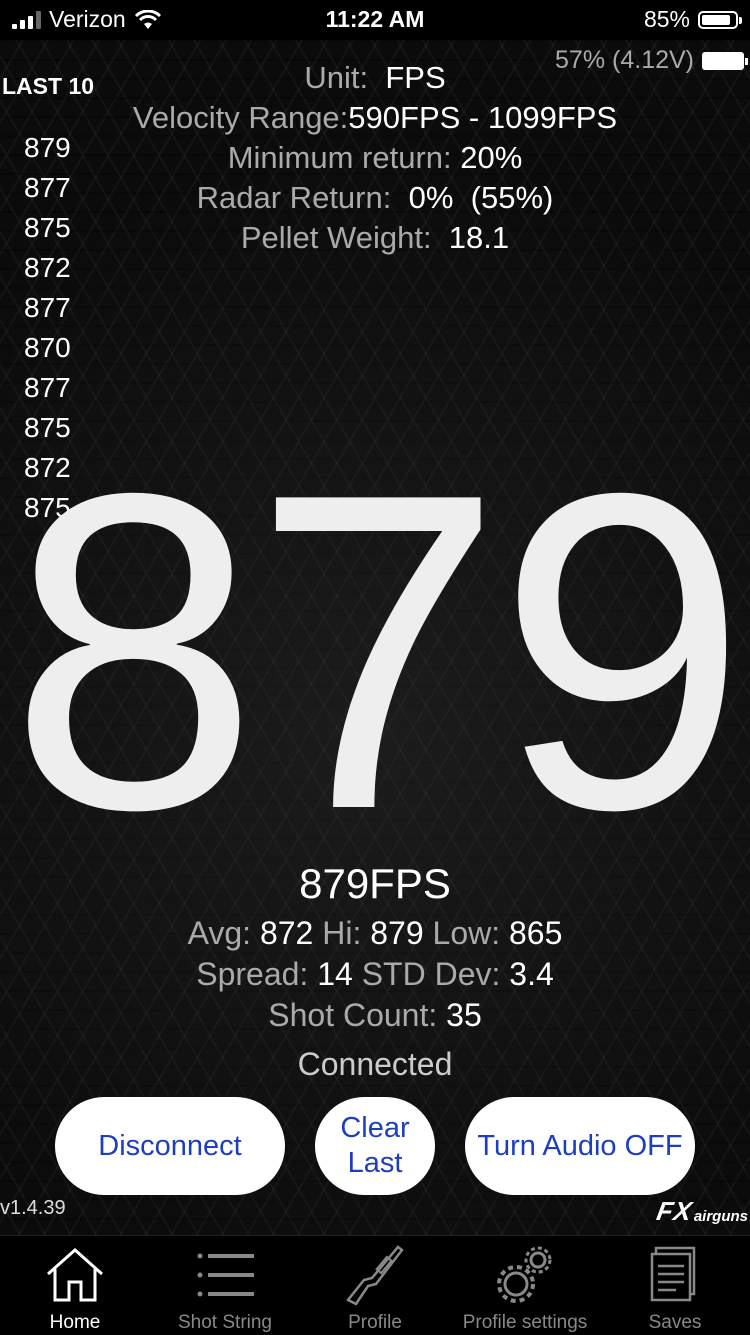 The height and width of the screenshot is (1335, 750). I want to click on tab-profile-label: Profile, so click(375, 1322).